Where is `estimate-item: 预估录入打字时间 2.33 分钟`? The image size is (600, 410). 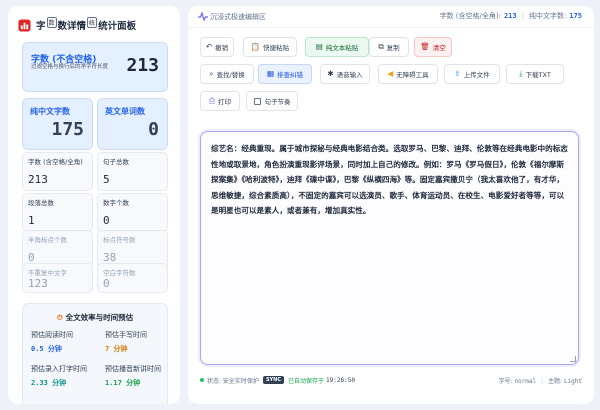
estimate-item: 预估录入打字时间 2.33 分钟 is located at coordinates (62, 376).